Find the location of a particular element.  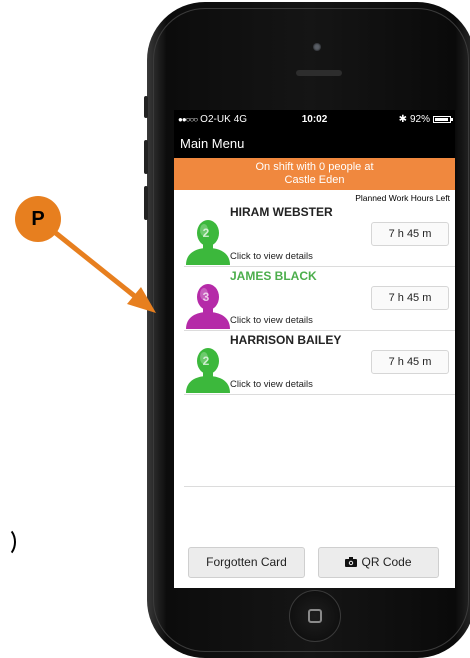

callout-label: P is located at coordinates (38, 218).